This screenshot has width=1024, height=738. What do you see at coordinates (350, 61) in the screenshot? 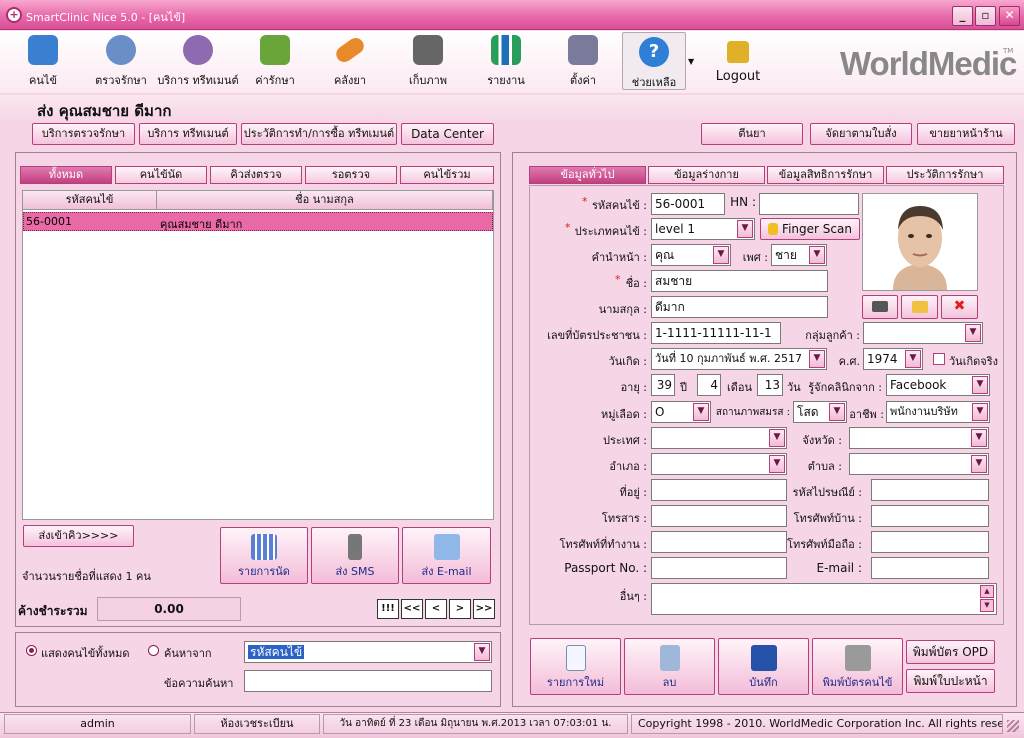
I see `toolbar-pharmacy: คลังยา` at bounding box center [350, 61].